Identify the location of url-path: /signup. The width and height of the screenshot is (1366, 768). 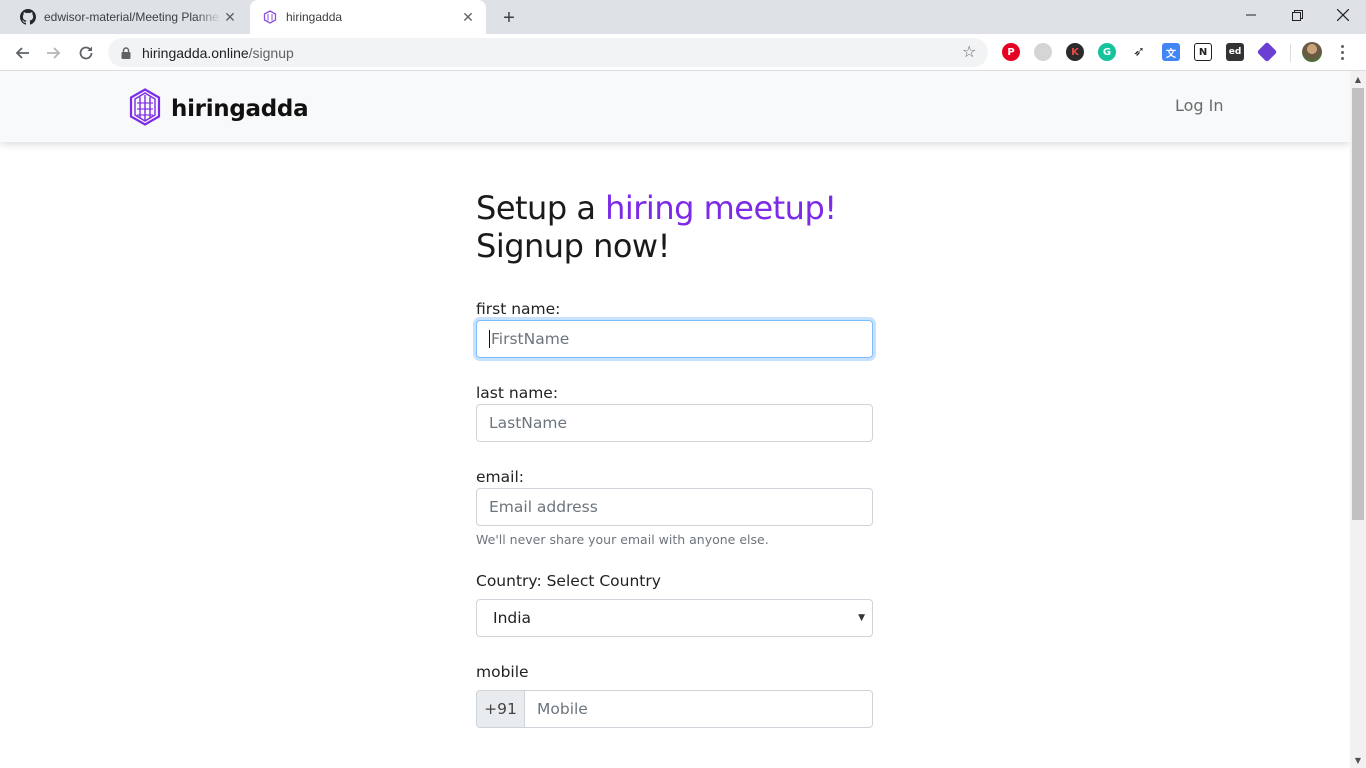
(271, 52).